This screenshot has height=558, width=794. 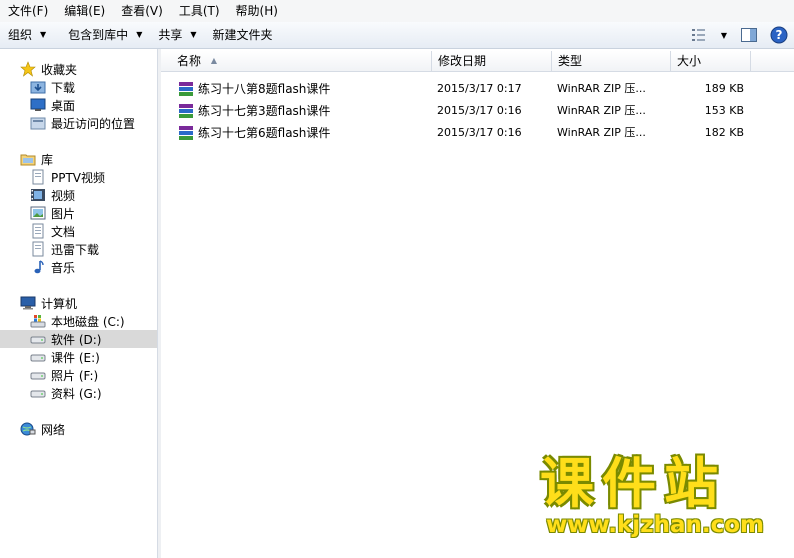 I want to click on include-library-button: 包含到库中 ▼, so click(x=105, y=35).